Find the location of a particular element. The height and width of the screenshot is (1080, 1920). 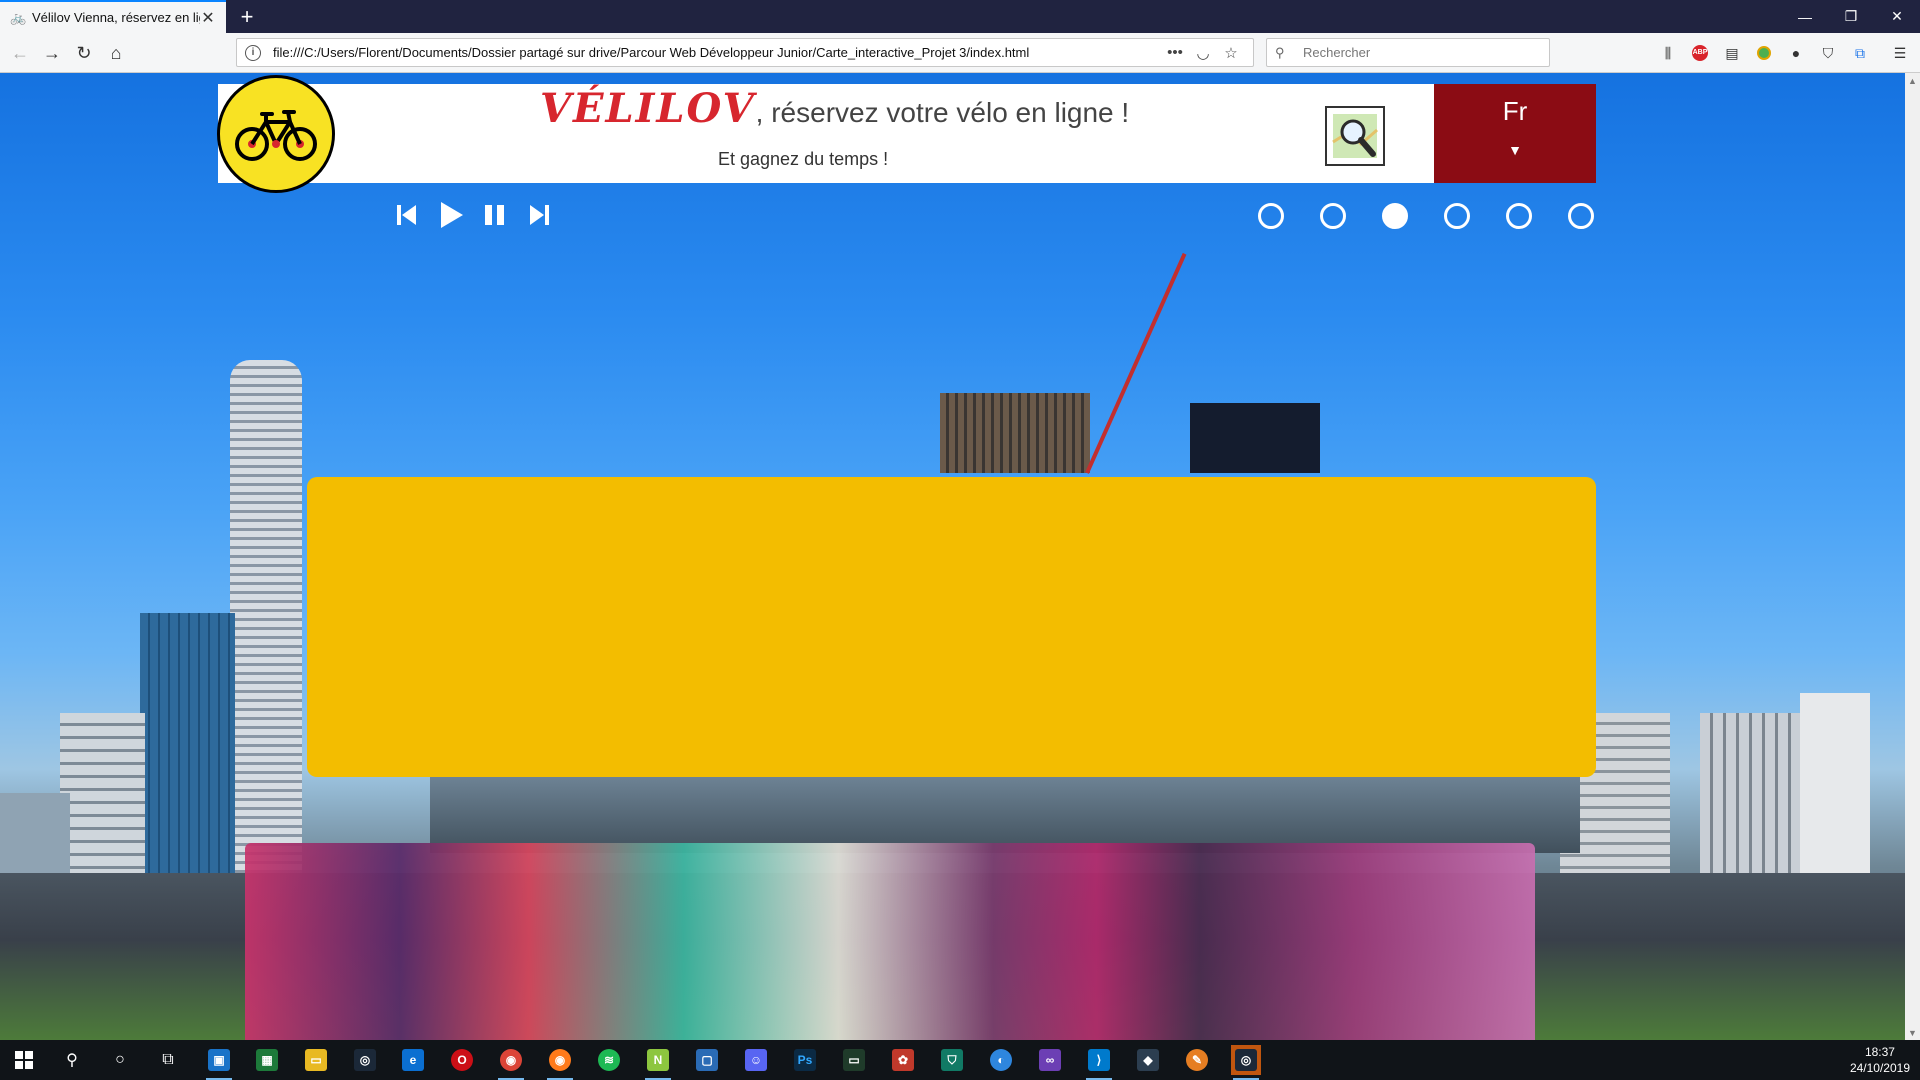

spreadsheet-app-icon: ▦ is located at coordinates (267, 1060).